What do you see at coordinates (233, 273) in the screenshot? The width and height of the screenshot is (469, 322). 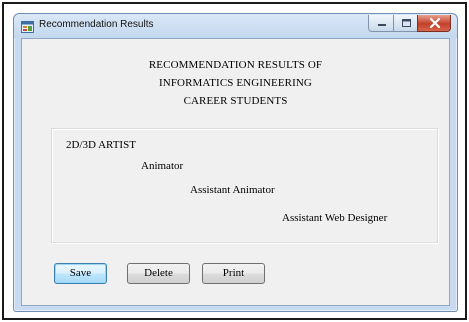 I see `print-button: Print` at bounding box center [233, 273].